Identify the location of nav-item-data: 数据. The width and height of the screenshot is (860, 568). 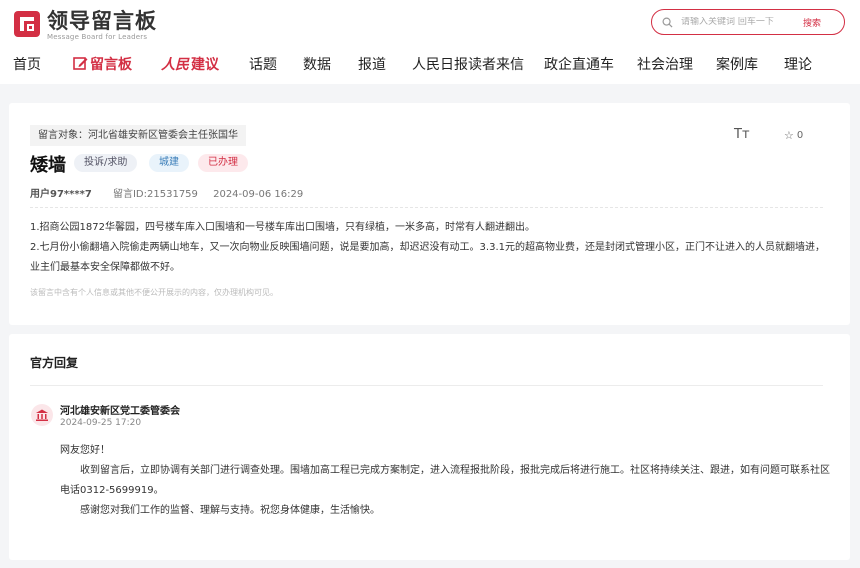
(317, 65).